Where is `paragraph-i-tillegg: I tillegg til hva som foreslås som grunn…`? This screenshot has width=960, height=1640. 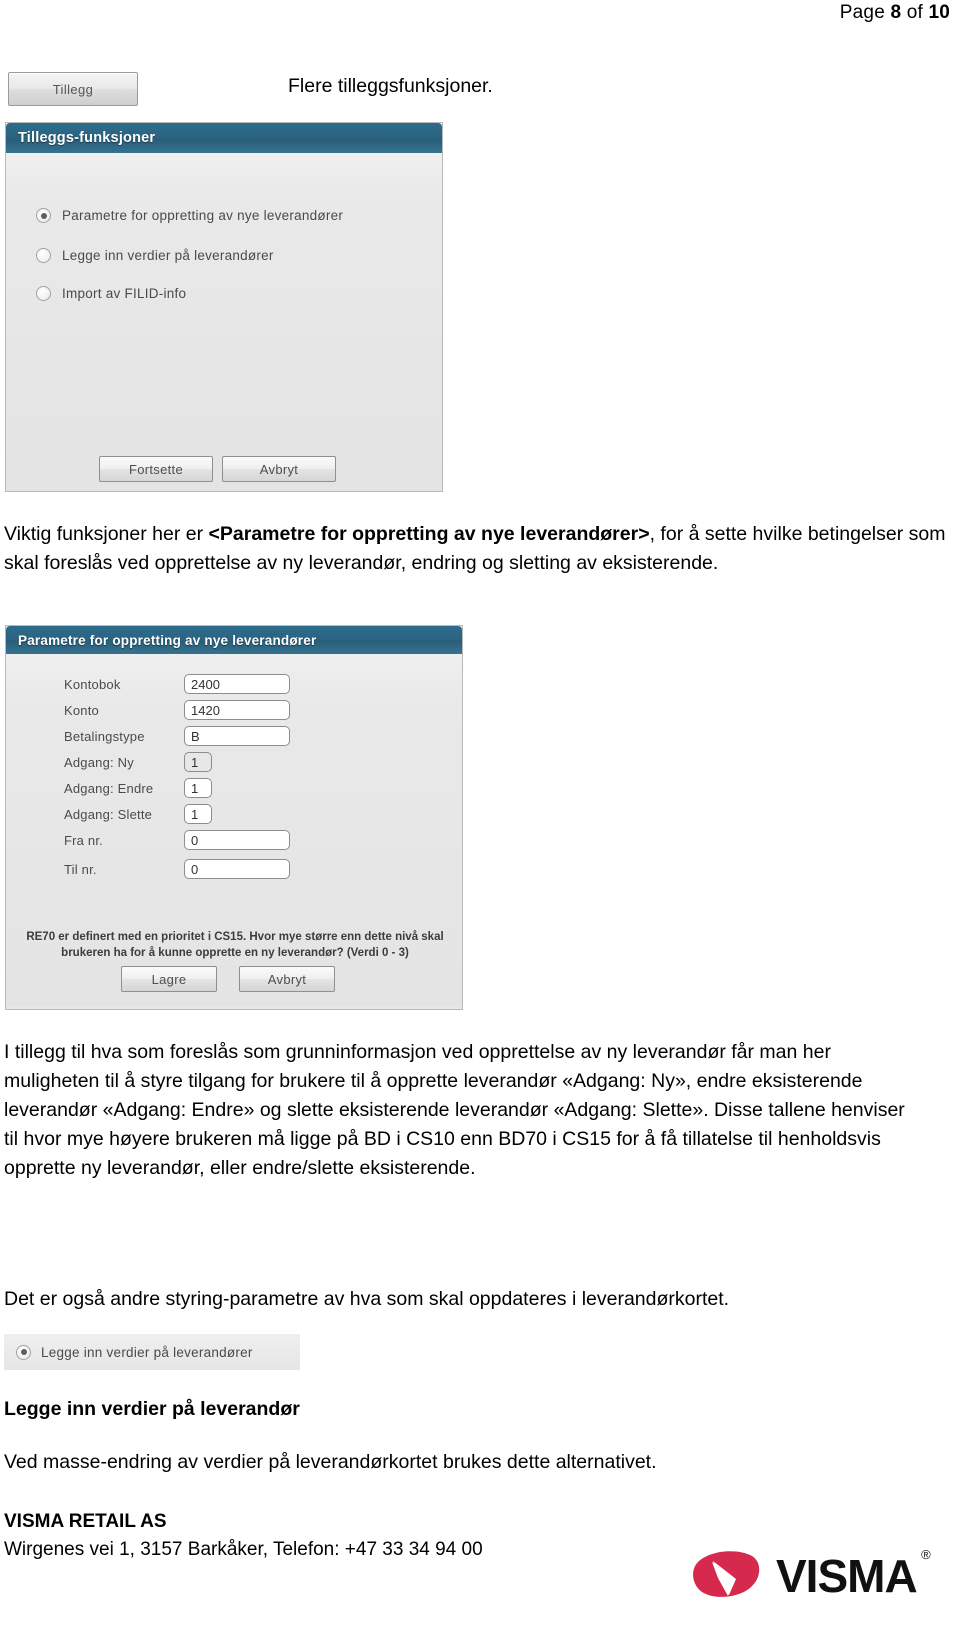
paragraph-i-tillegg: I tillegg til hva som foreslås som grunn… is located at coordinates (454, 1110).